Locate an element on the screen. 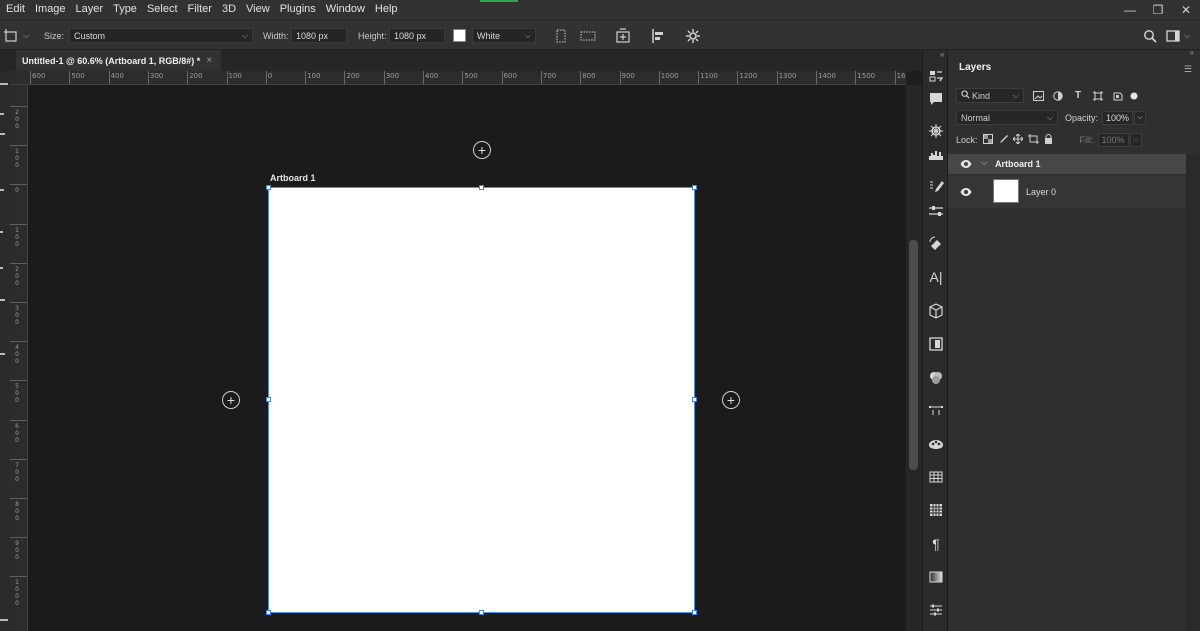 The width and height of the screenshot is (1200, 631). histogram-icon is located at coordinates (936, 155).